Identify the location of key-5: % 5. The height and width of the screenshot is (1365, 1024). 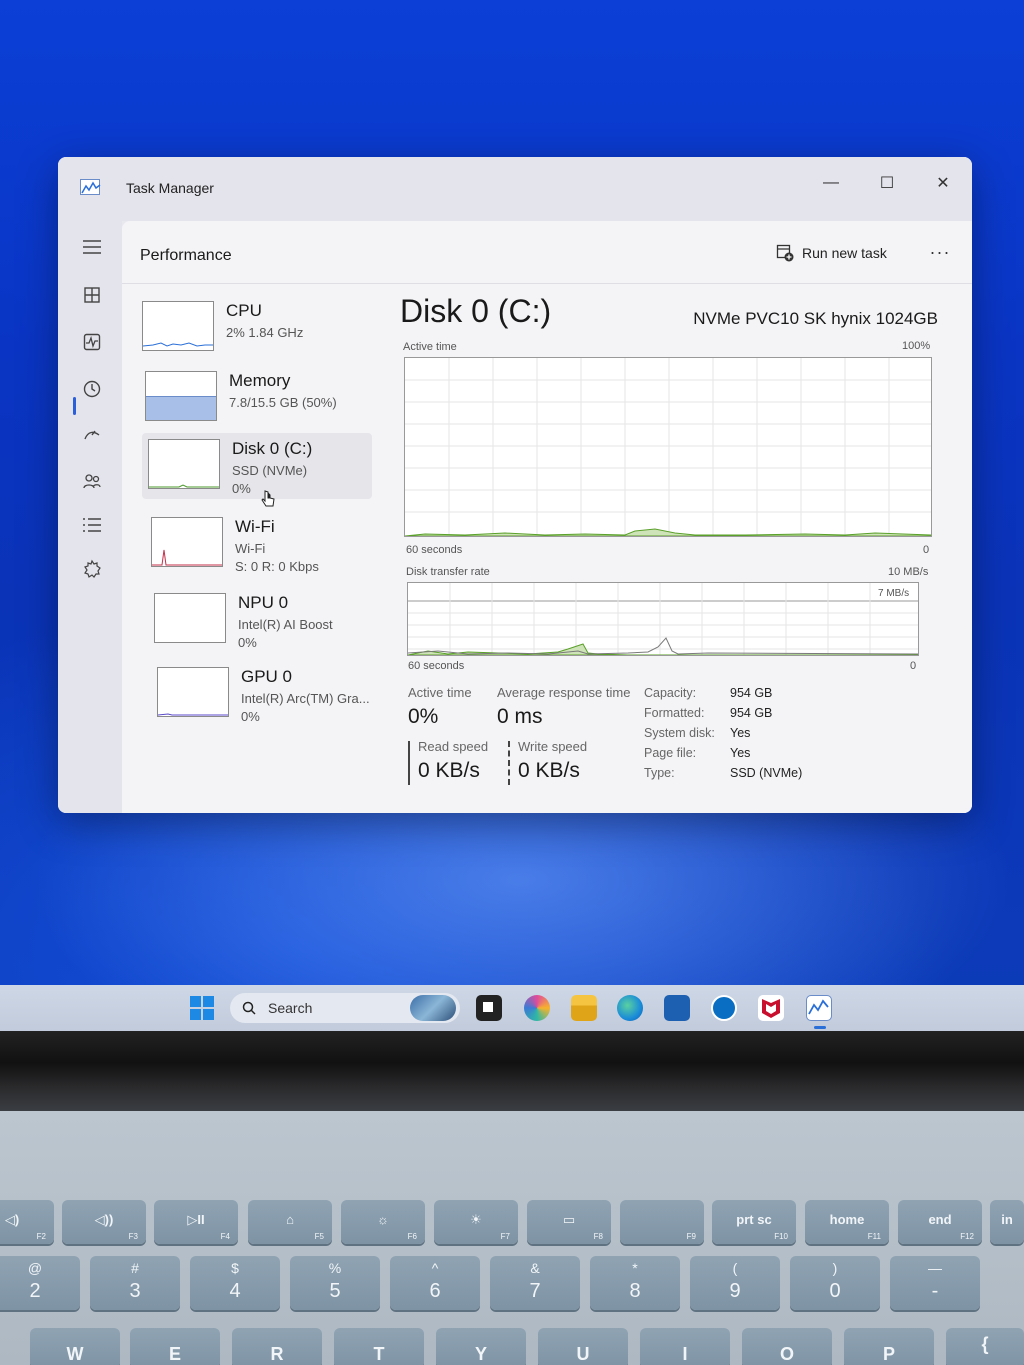
(335, 1283).